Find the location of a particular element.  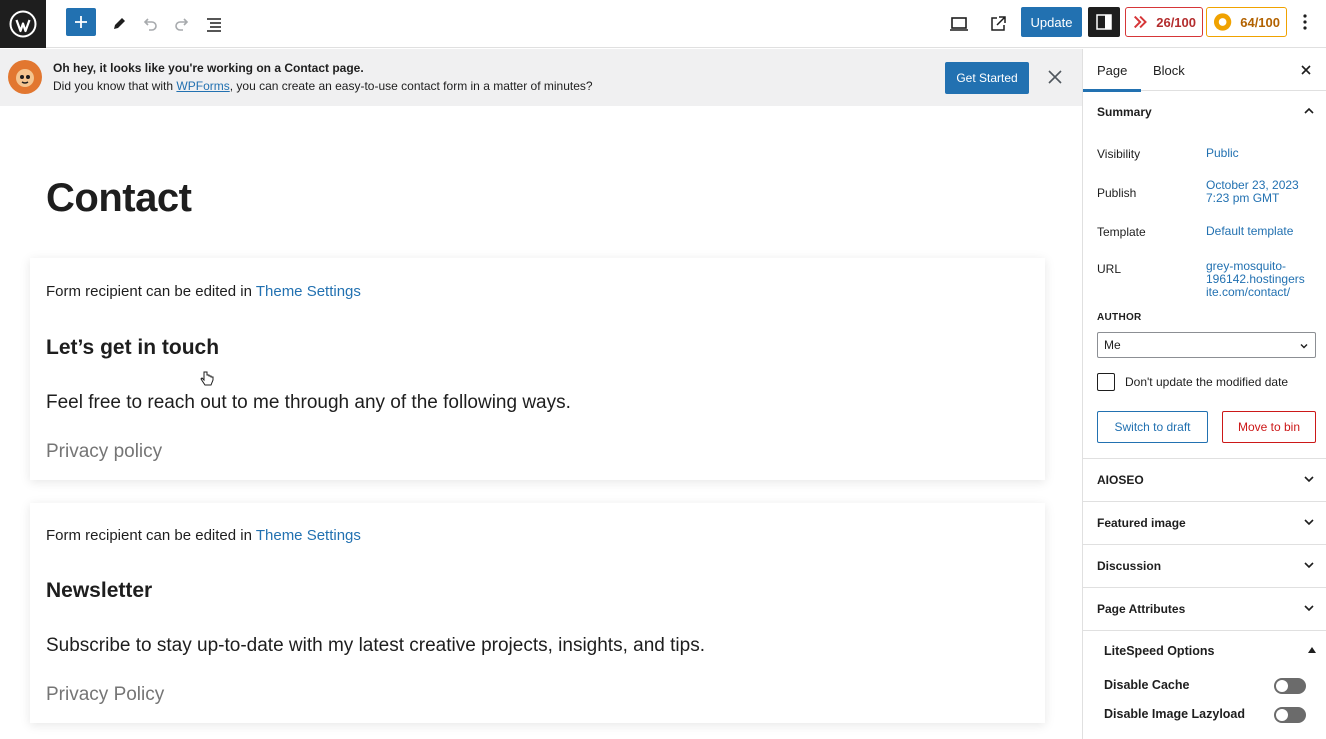

seo-score-button: 26/100 is located at coordinates (1164, 22).